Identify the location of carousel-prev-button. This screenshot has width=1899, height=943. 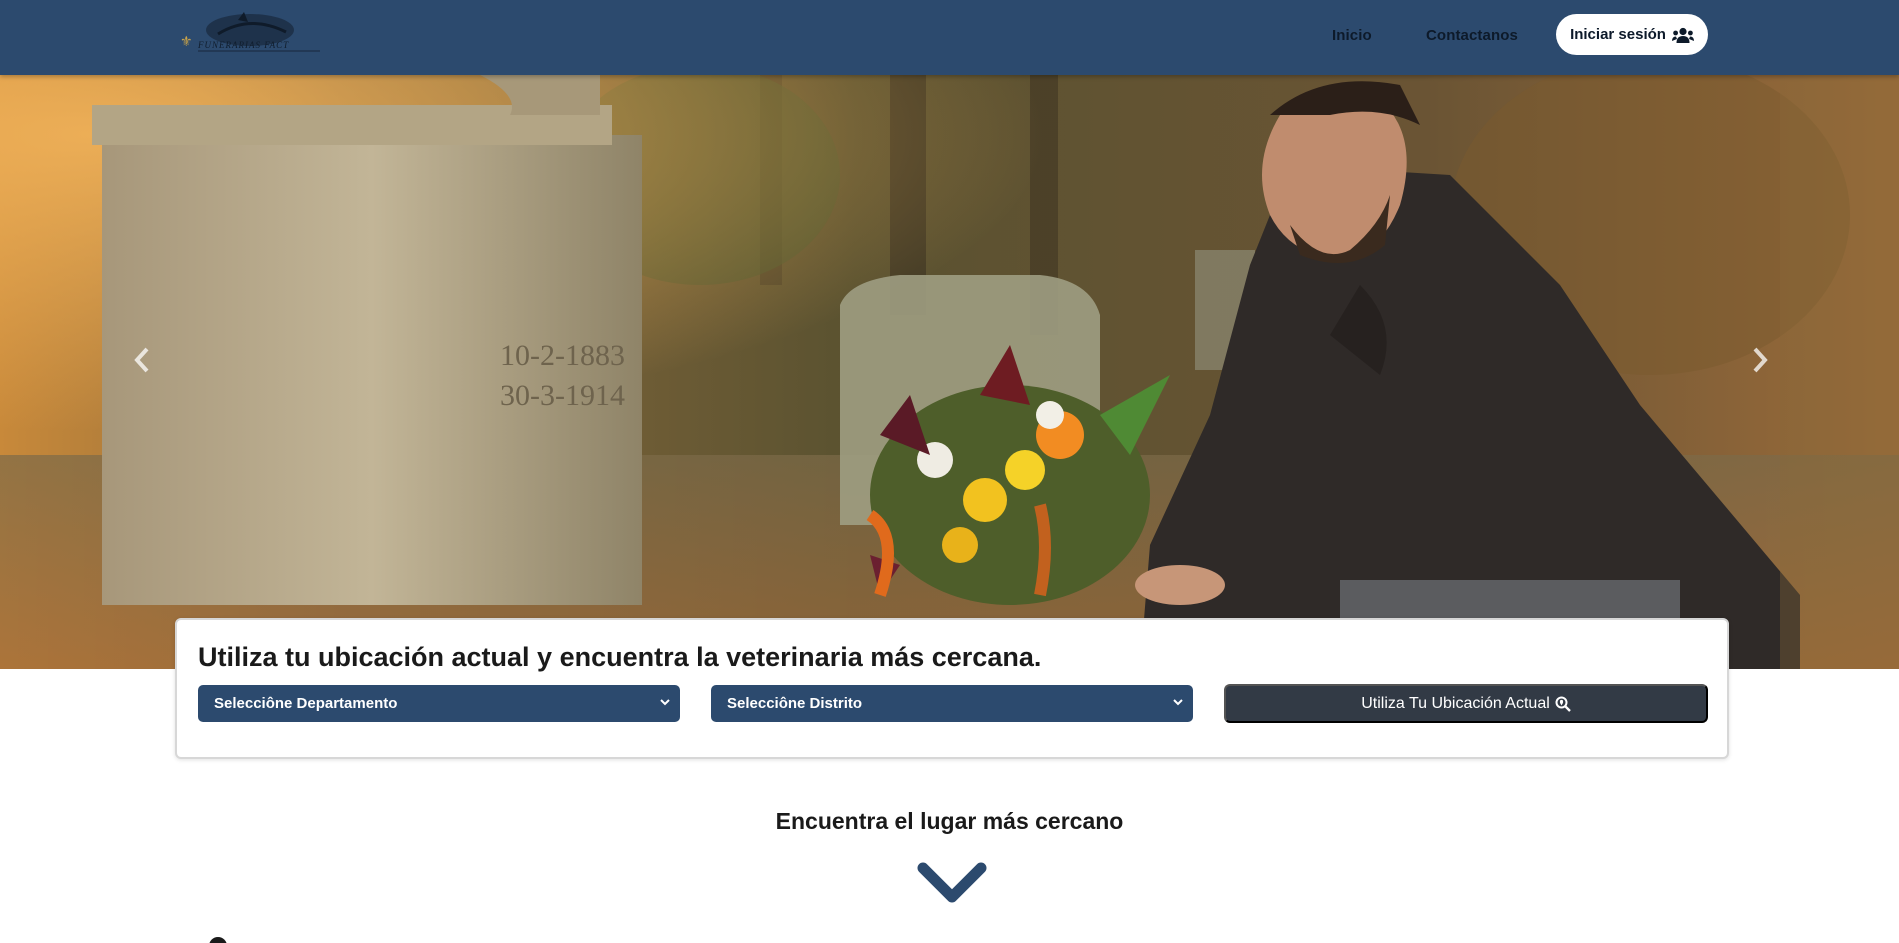
(142, 360).